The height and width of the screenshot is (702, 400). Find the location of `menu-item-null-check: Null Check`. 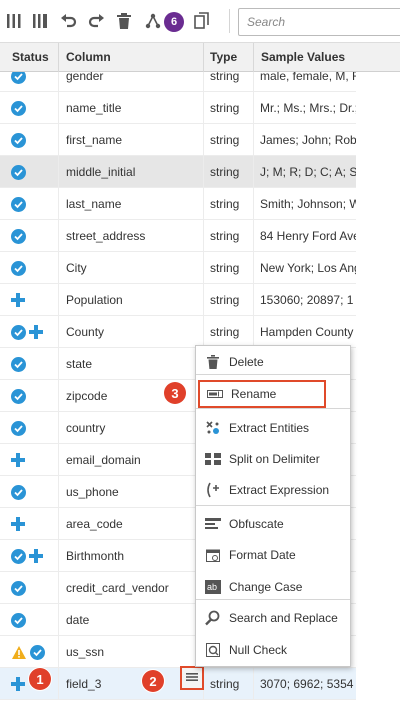

menu-item-null-check: Null Check is located at coordinates (273, 650).